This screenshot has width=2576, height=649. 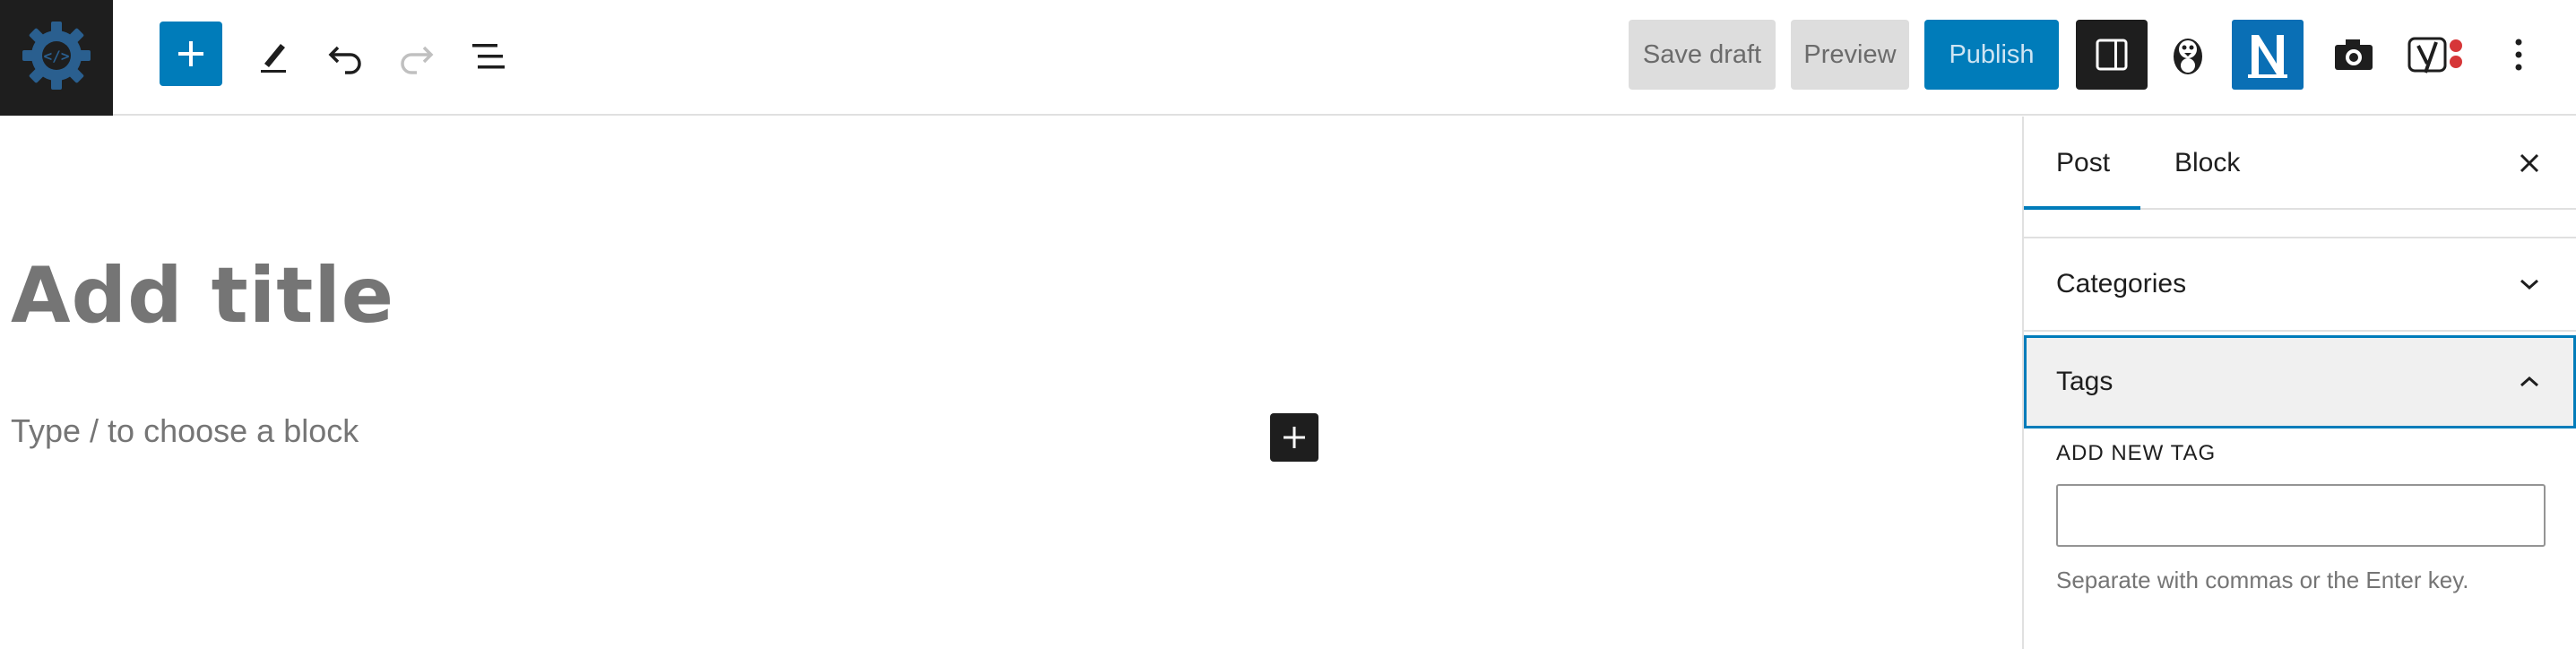 I want to click on penguin-plugin-icon, so click(x=2188, y=55).